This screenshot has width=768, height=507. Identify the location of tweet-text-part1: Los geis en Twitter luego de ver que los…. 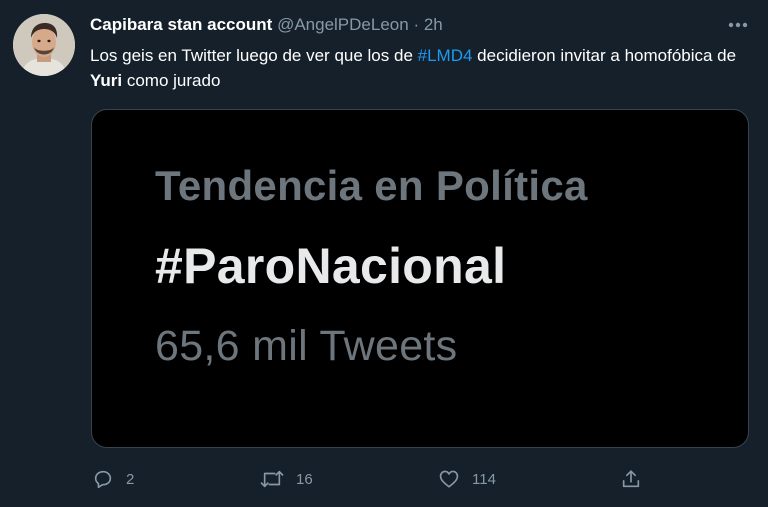
(254, 55).